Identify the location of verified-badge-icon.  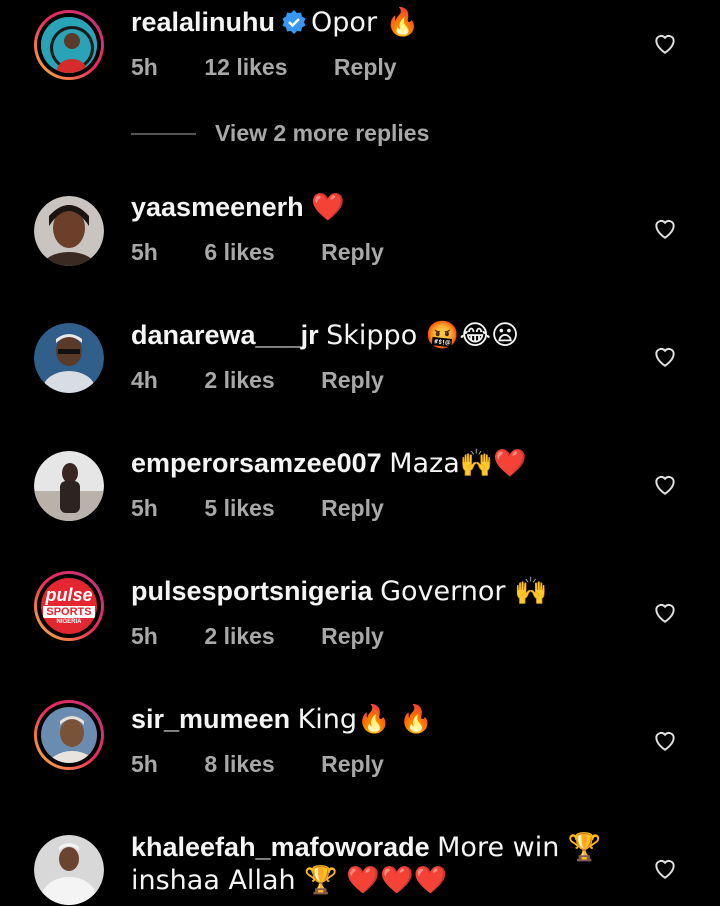
(294, 26).